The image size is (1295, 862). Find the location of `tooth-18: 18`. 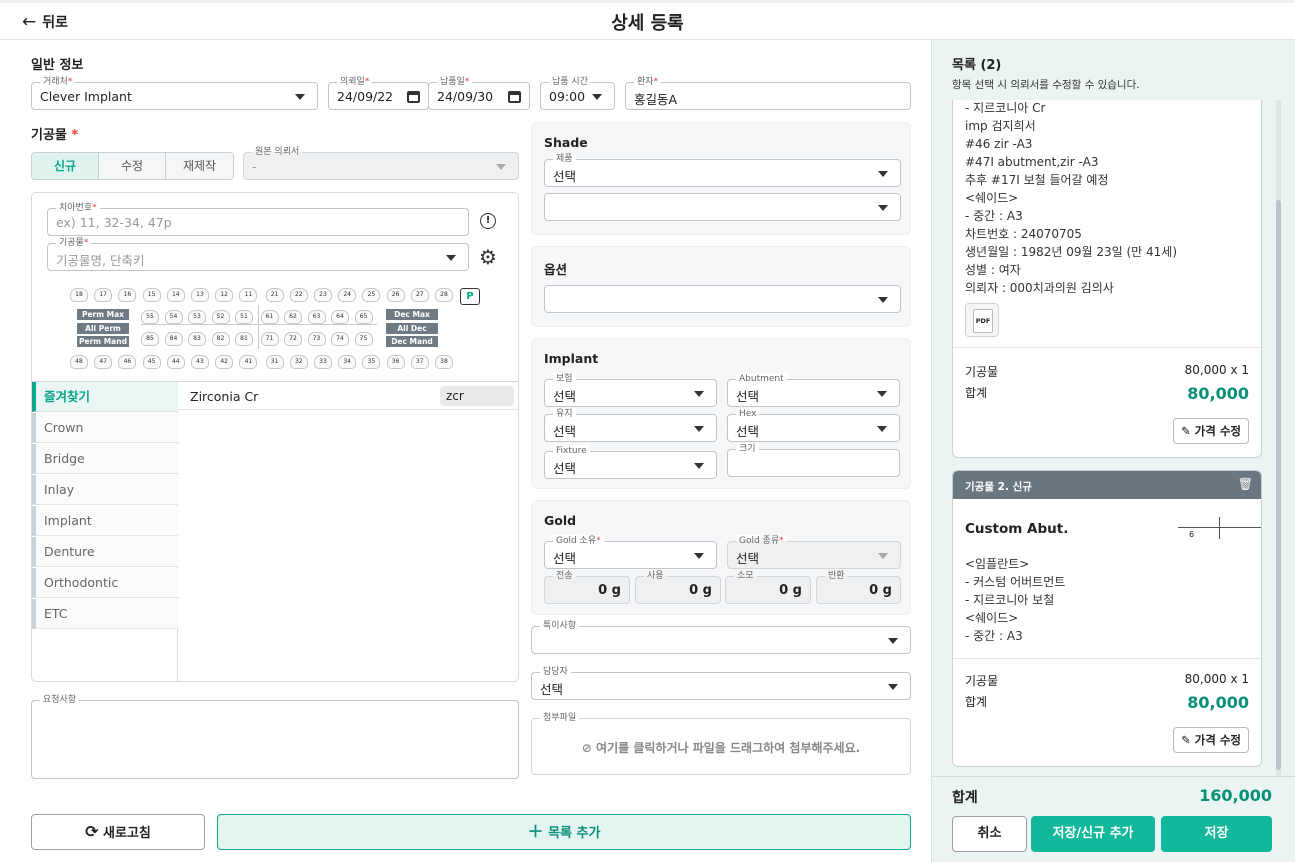

tooth-18: 18 is located at coordinates (79, 295).